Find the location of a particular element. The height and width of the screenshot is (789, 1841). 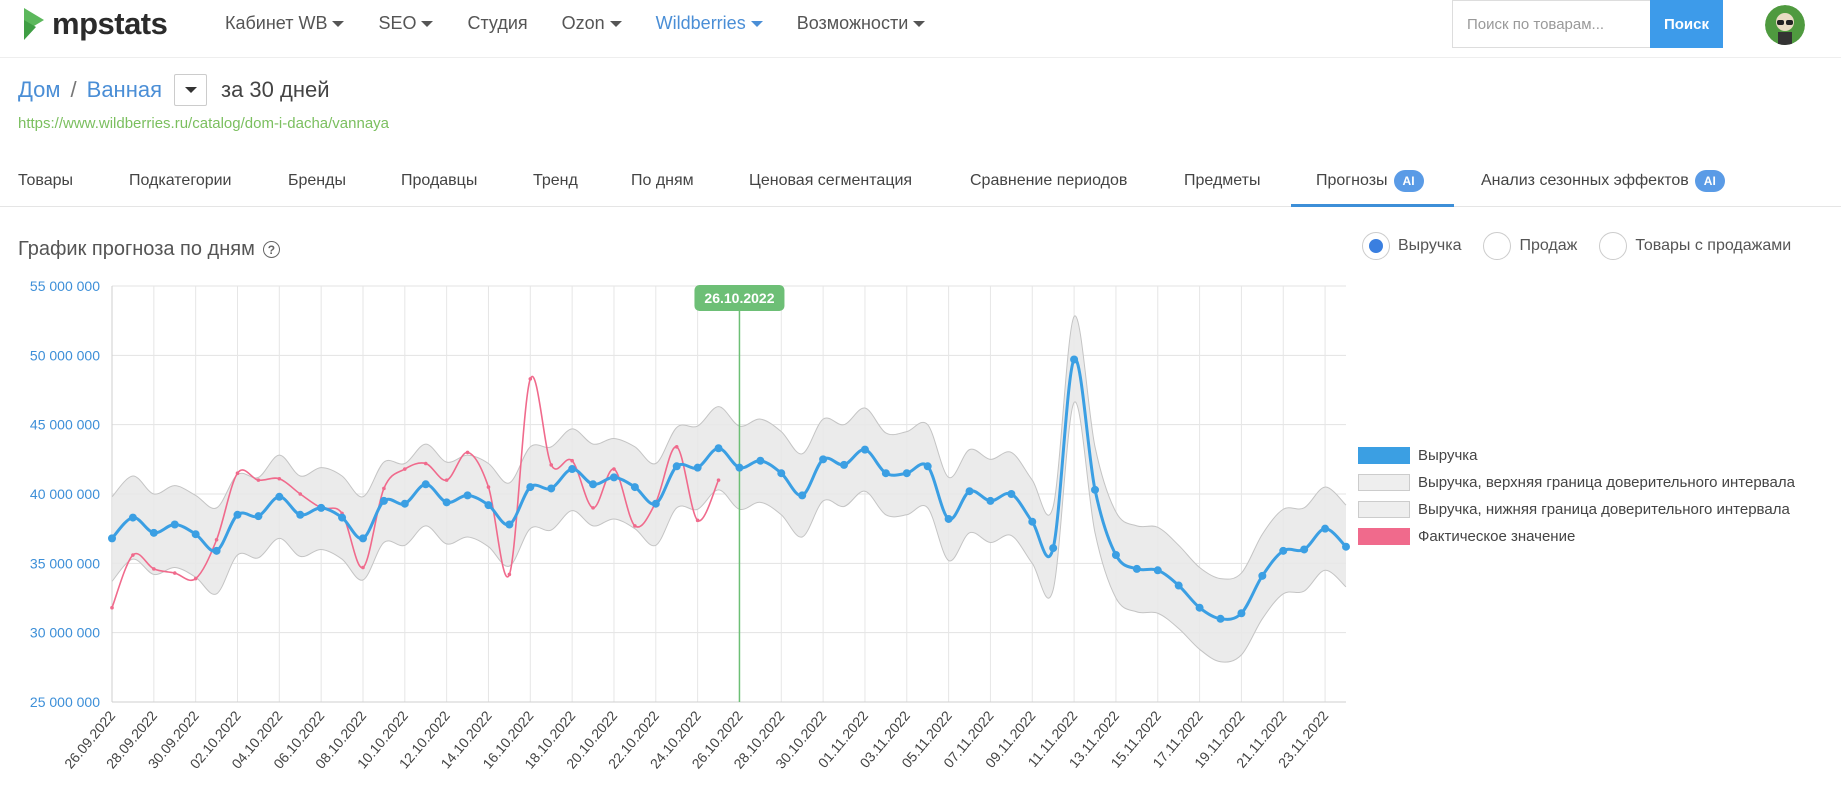

radio-products-with-sales: Товары с продажами is located at coordinates (1695, 246).